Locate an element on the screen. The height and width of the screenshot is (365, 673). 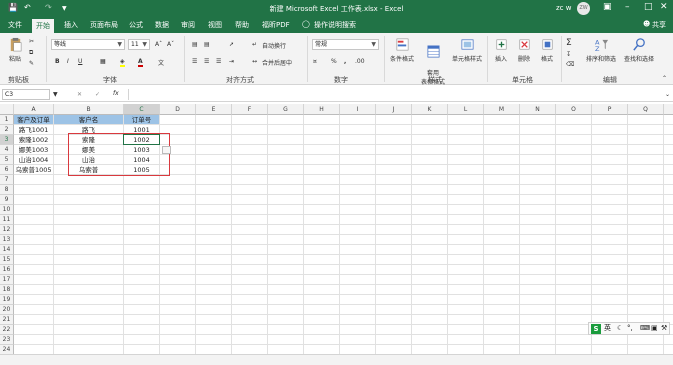
row-header: 1 is located at coordinates (7, 120).